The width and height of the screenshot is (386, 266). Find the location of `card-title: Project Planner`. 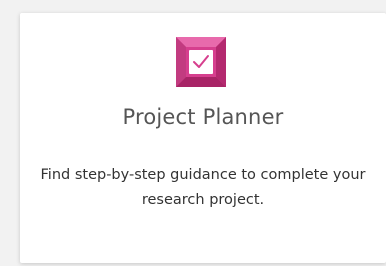

card-title: Project Planner is located at coordinates (203, 117).